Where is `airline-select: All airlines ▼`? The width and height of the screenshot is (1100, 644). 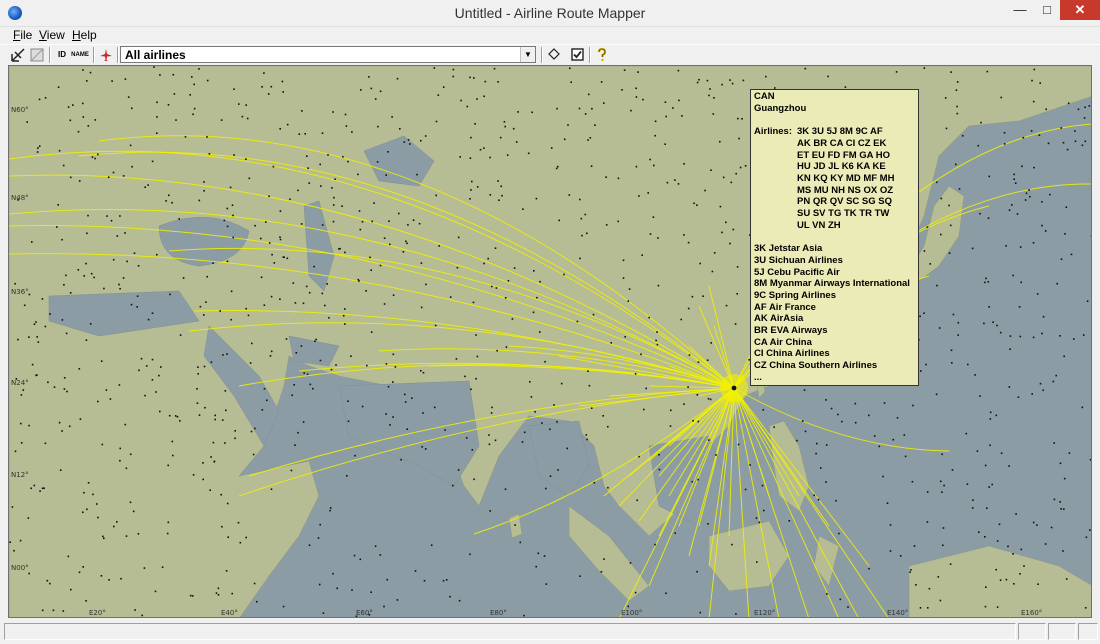
airline-select: All airlines ▼ is located at coordinates (328, 54).